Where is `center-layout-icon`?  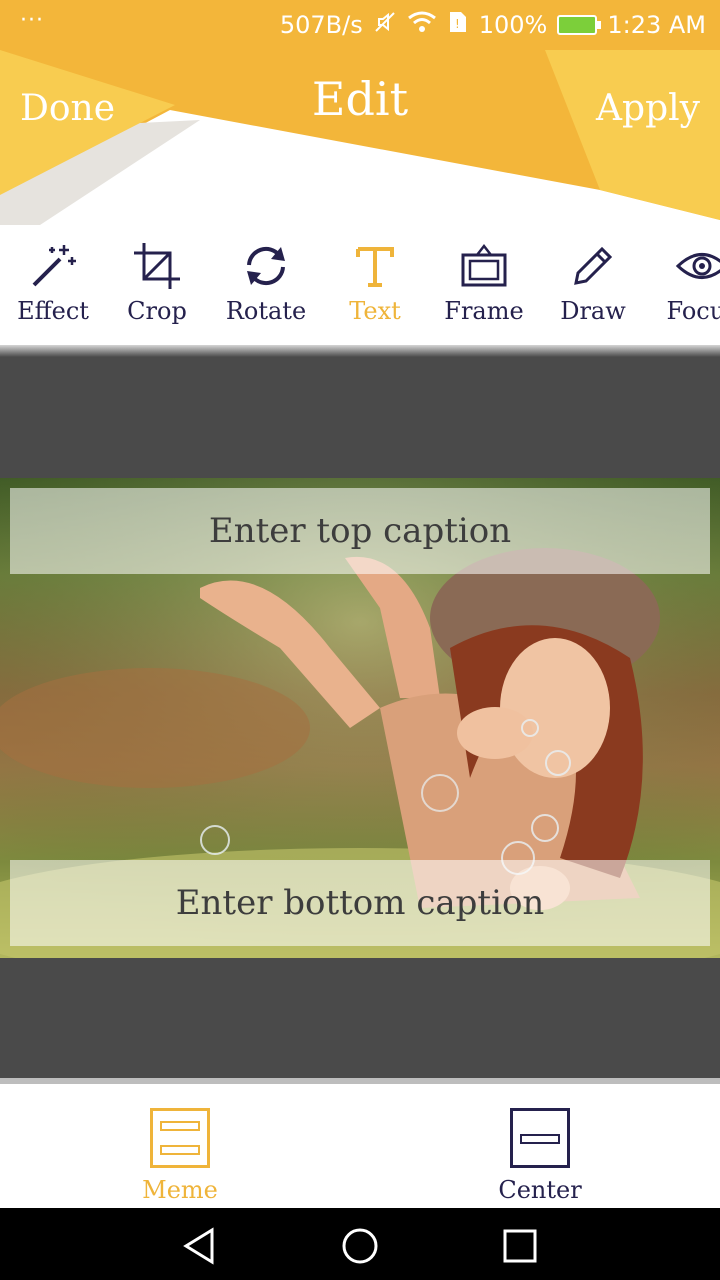
center-layout-icon is located at coordinates (540, 1138).